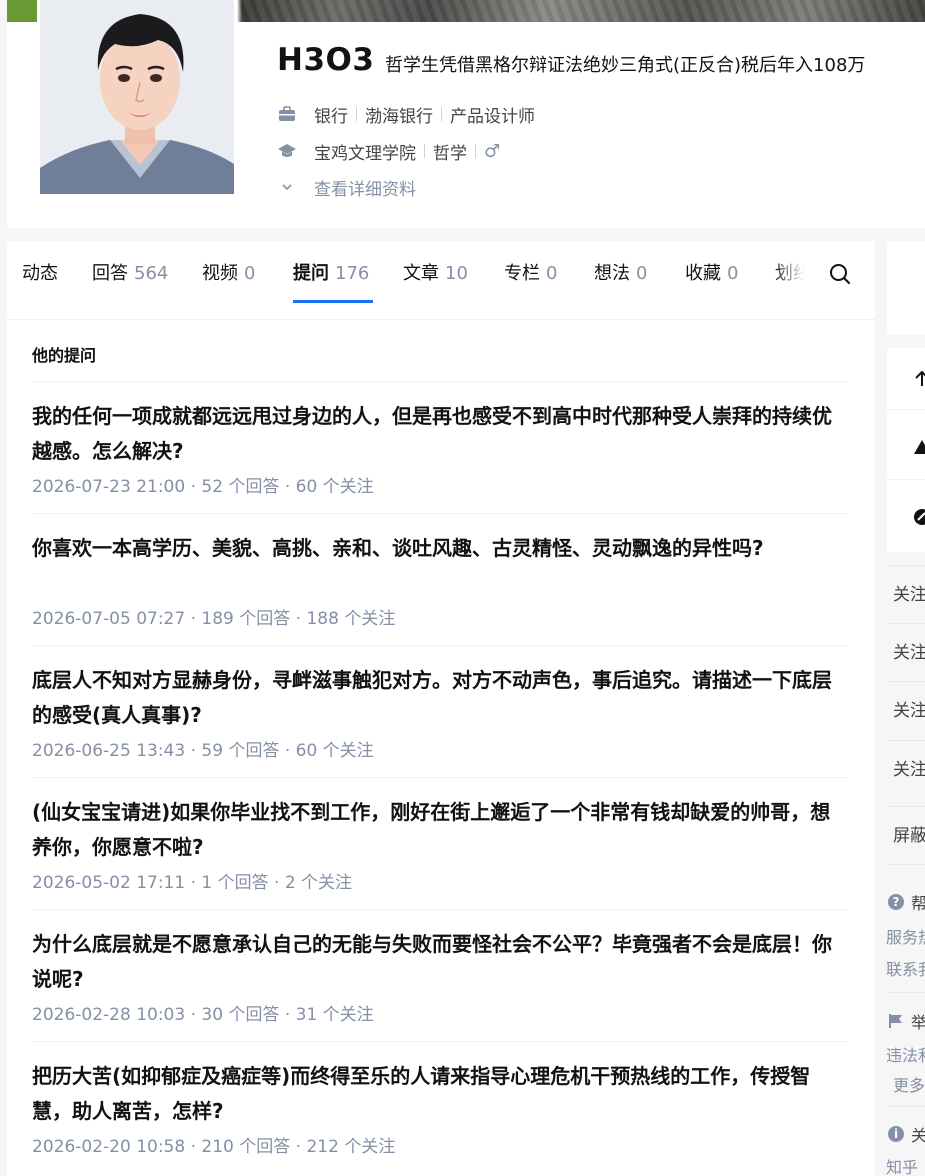 This screenshot has height=1176, width=925. Describe the element at coordinates (40, 281) in the screenshot. I see `tab-activity: 动态` at that location.